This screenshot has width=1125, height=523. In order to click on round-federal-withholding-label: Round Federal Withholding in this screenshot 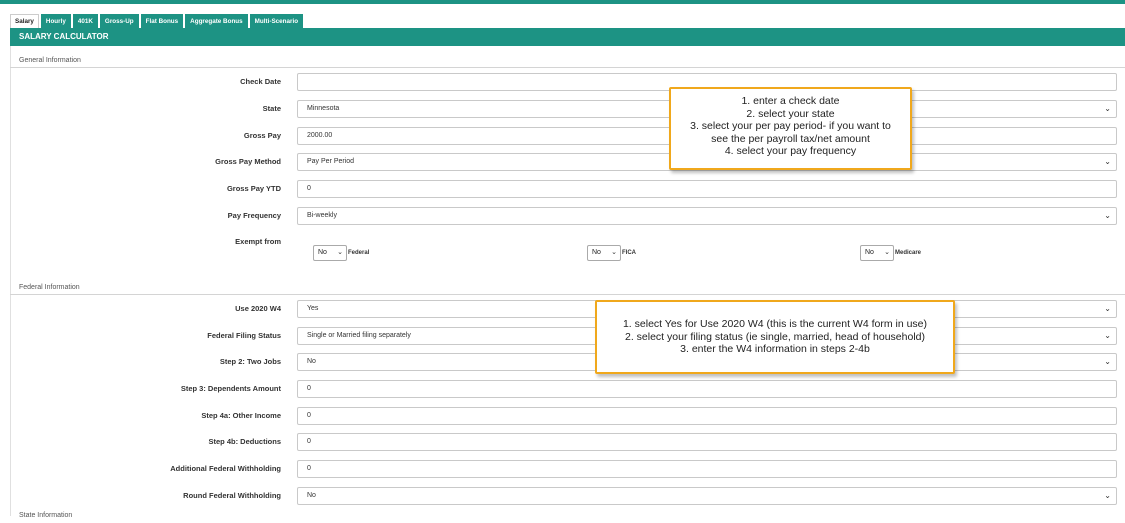, I will do `click(232, 495)`.